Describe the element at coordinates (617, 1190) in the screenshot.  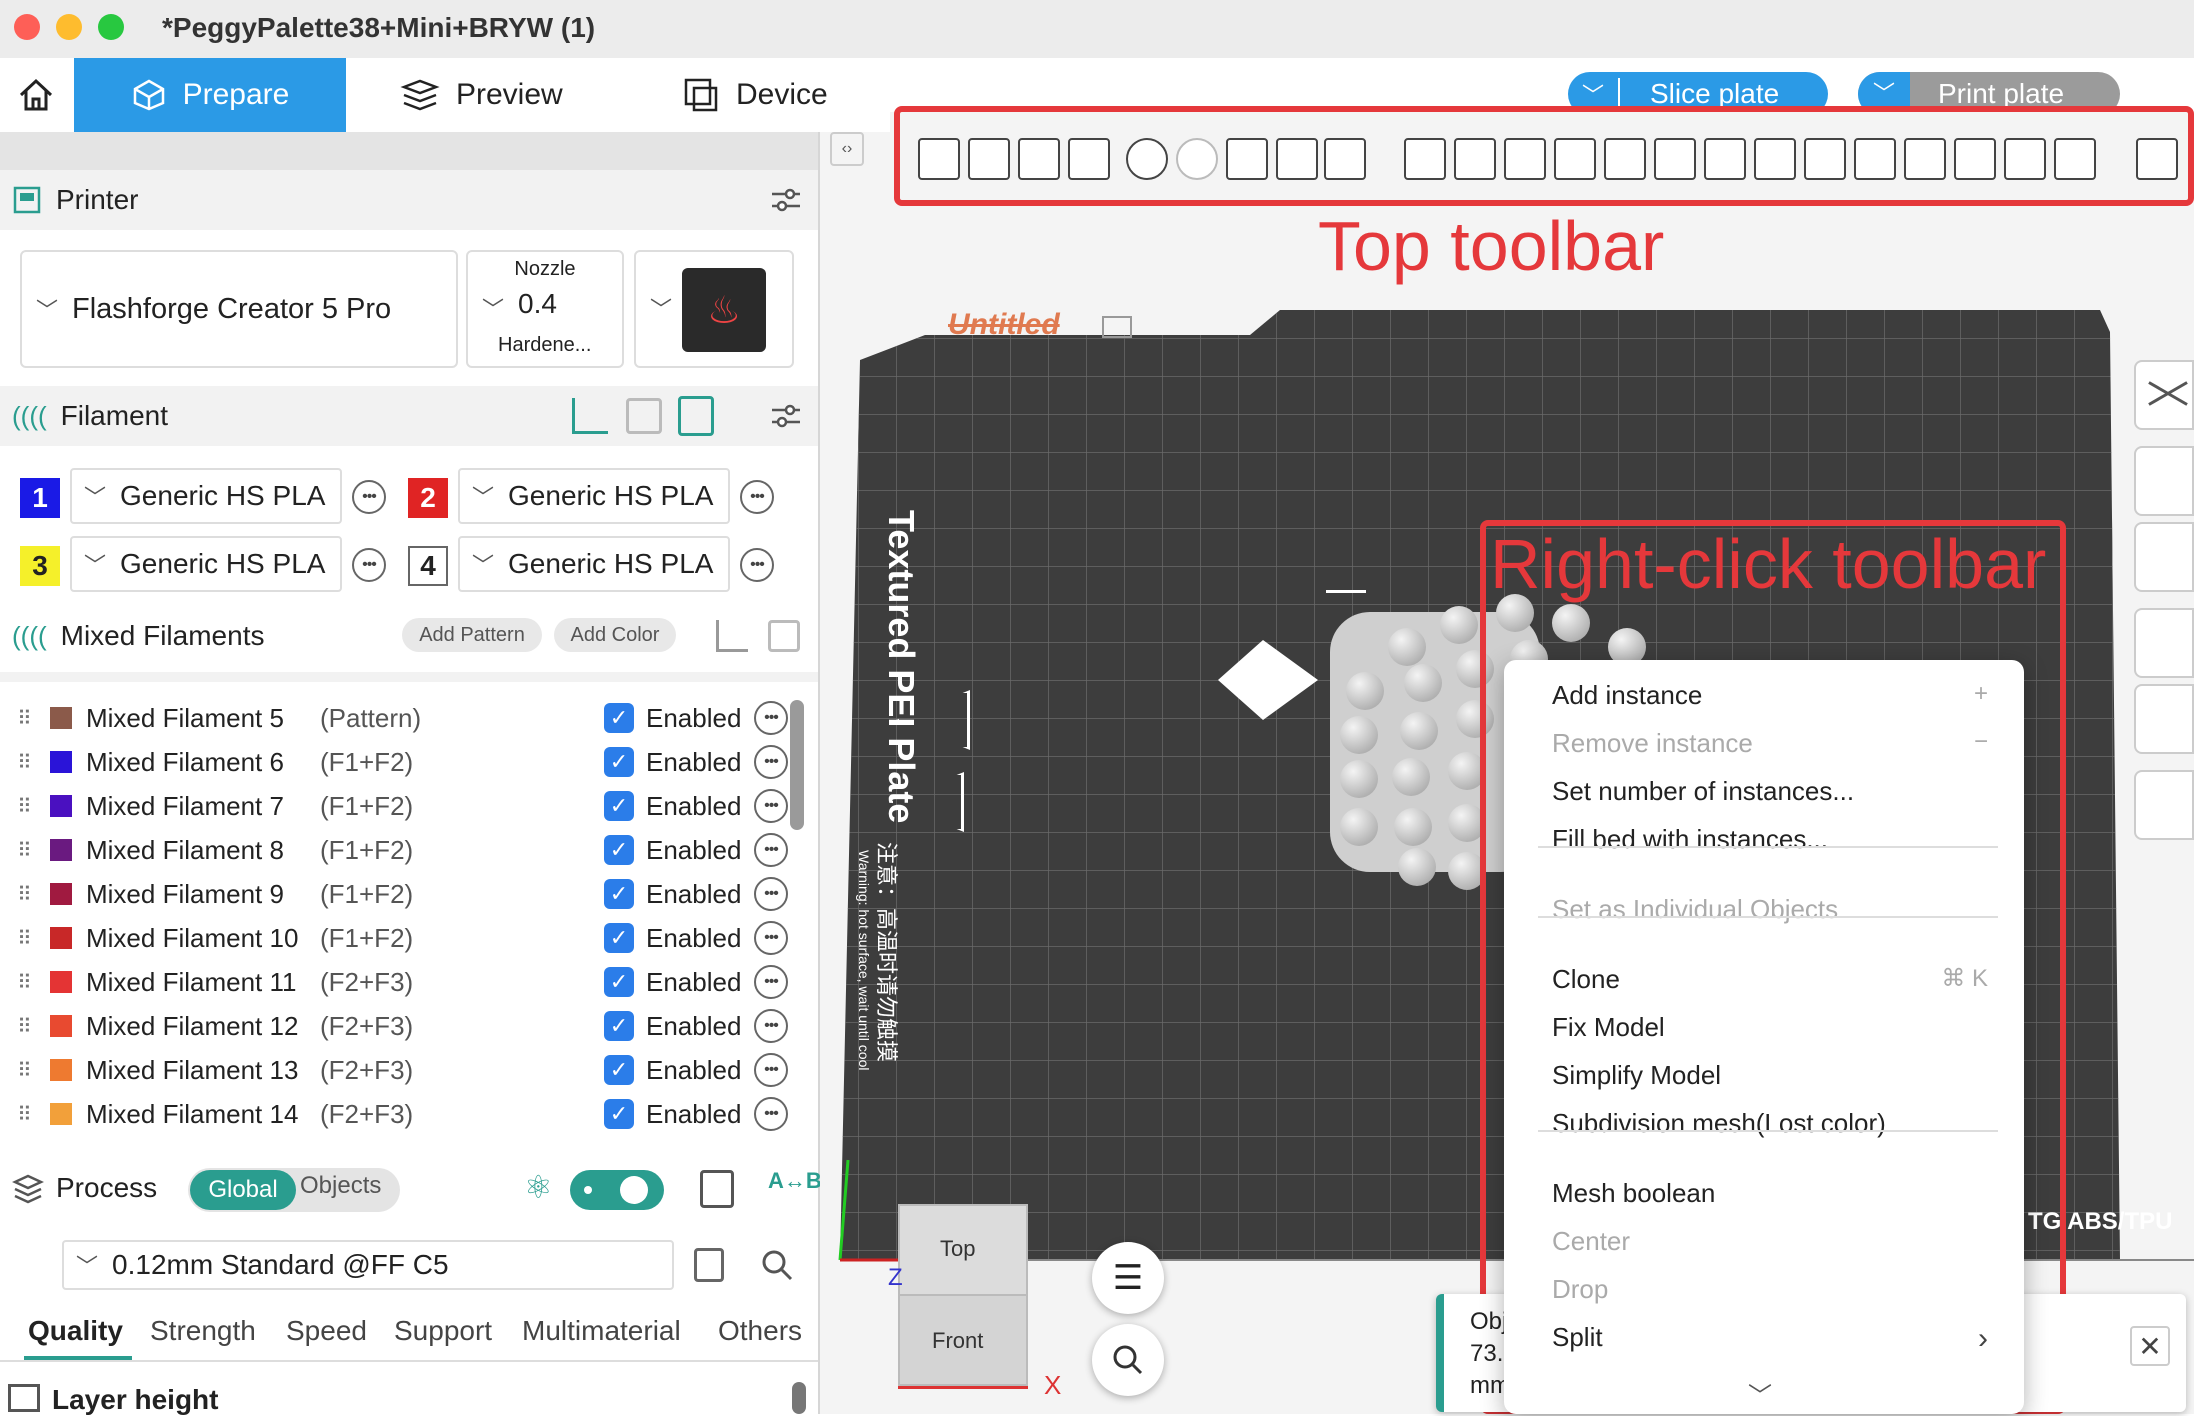
I see `advanced-toggle` at that location.